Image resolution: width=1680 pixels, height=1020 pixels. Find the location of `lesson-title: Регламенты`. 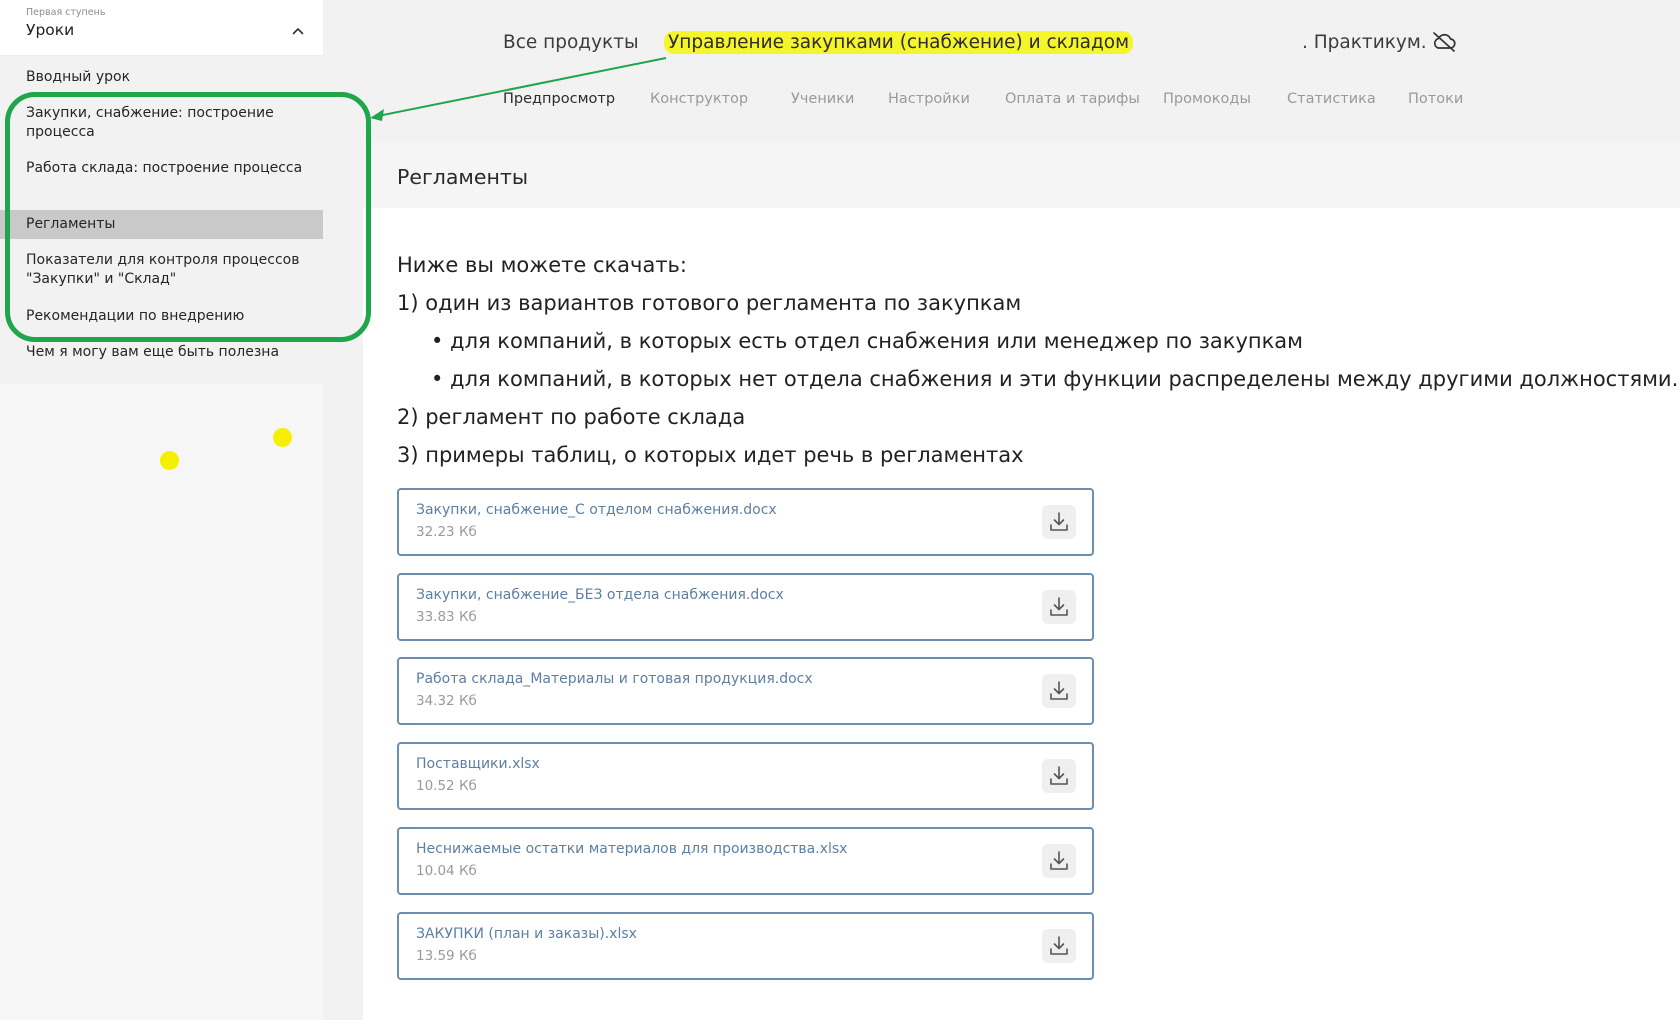

lesson-title: Регламенты is located at coordinates (463, 177).